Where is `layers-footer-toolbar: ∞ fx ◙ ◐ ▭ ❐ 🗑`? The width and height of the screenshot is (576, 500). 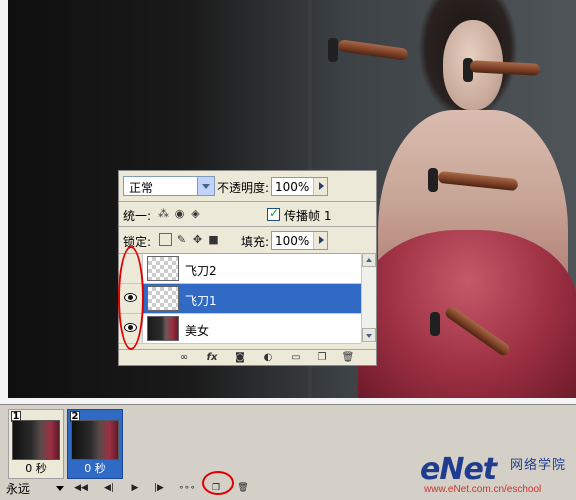
layers-footer-toolbar: ∞ fx ◙ ◐ ▭ ❐ 🗑 is located at coordinates (247, 357).